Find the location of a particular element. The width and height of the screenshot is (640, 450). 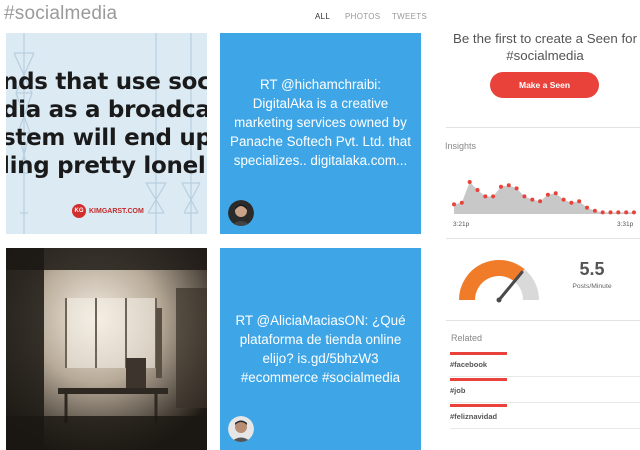

office-photo is located at coordinates (106, 349).